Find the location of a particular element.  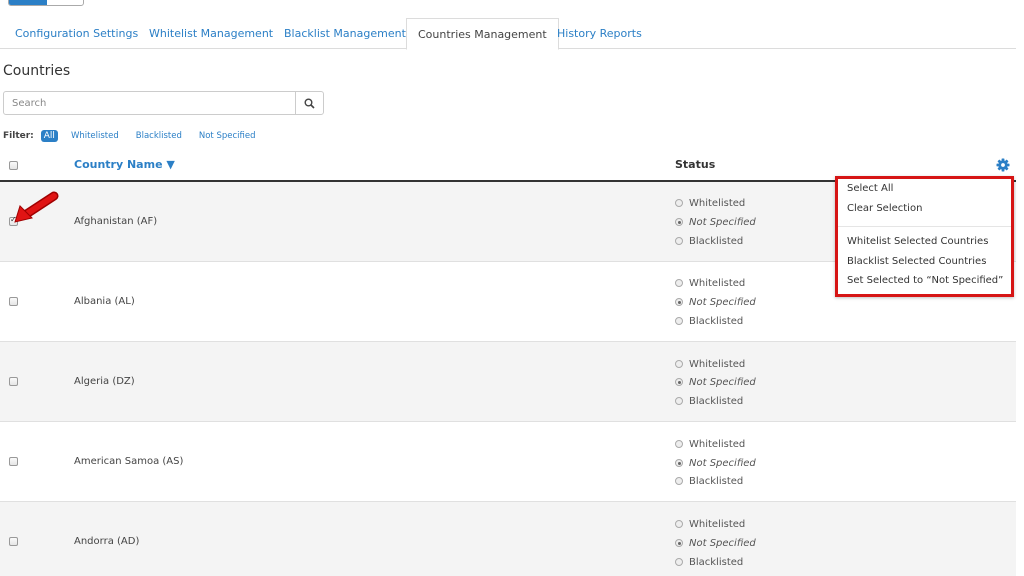

column-country-name: Country Name ▼ is located at coordinates (124, 164).